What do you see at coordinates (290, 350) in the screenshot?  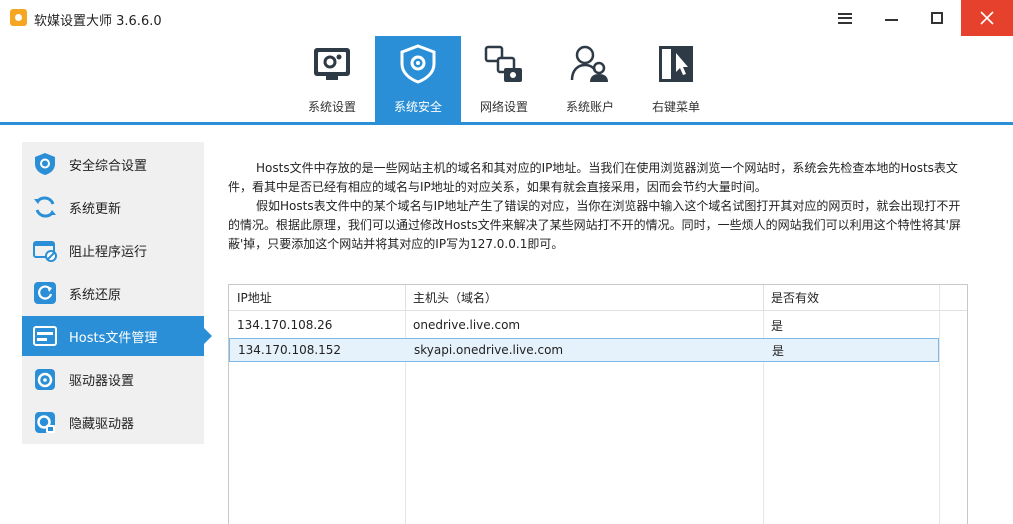 I see `cell-ip: 134.170.108.152` at bounding box center [290, 350].